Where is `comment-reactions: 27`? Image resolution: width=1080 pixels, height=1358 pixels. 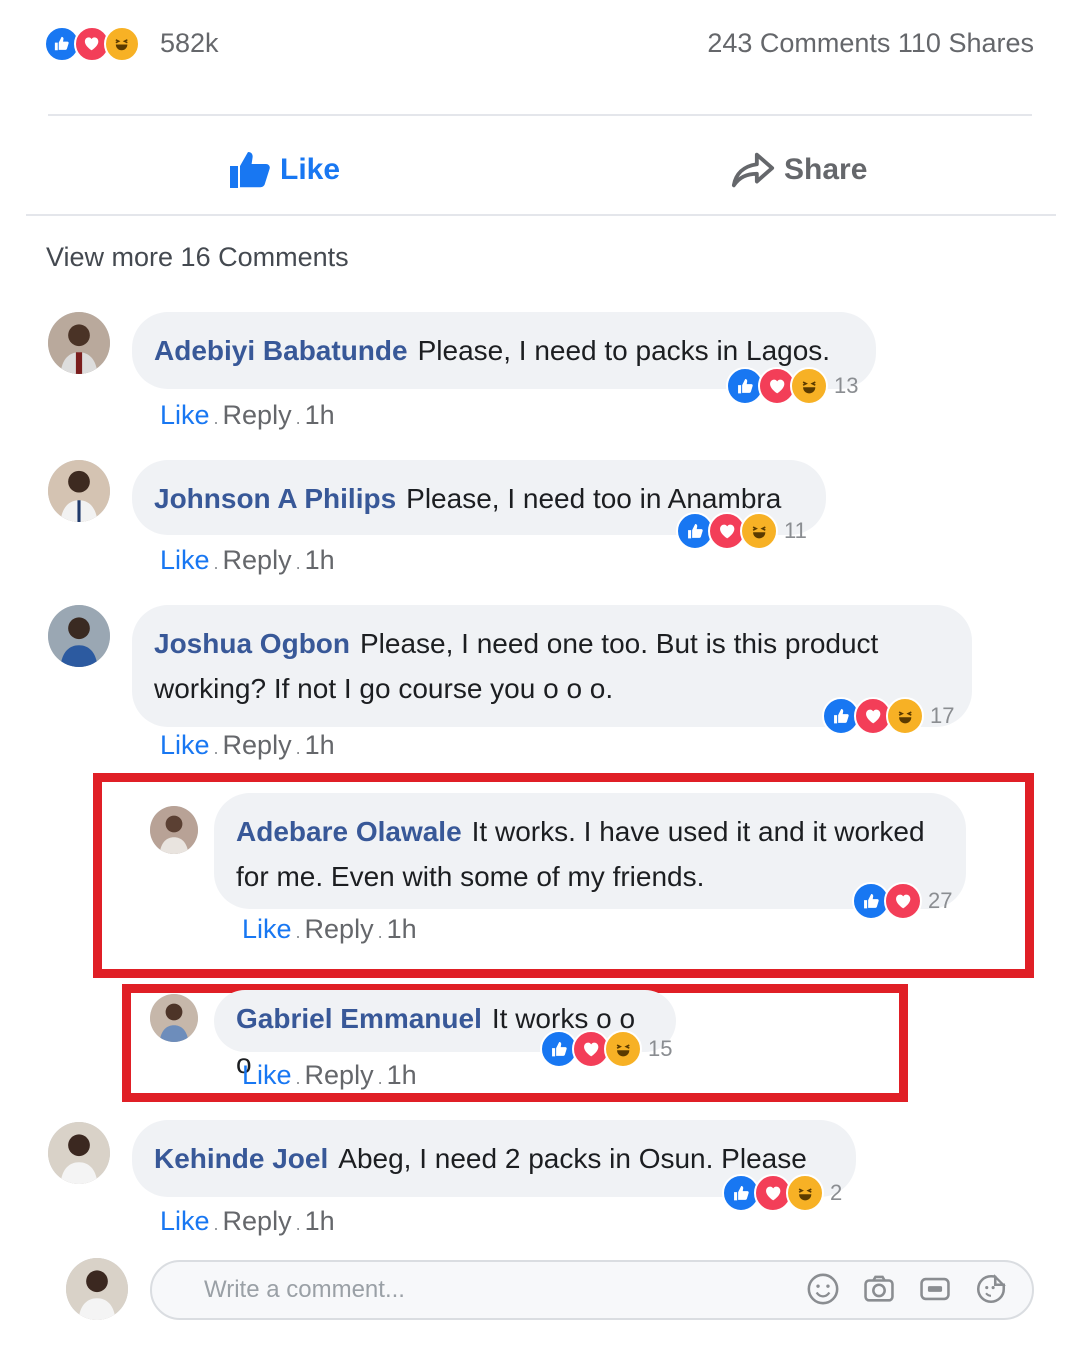 comment-reactions: 27 is located at coordinates (902, 901).